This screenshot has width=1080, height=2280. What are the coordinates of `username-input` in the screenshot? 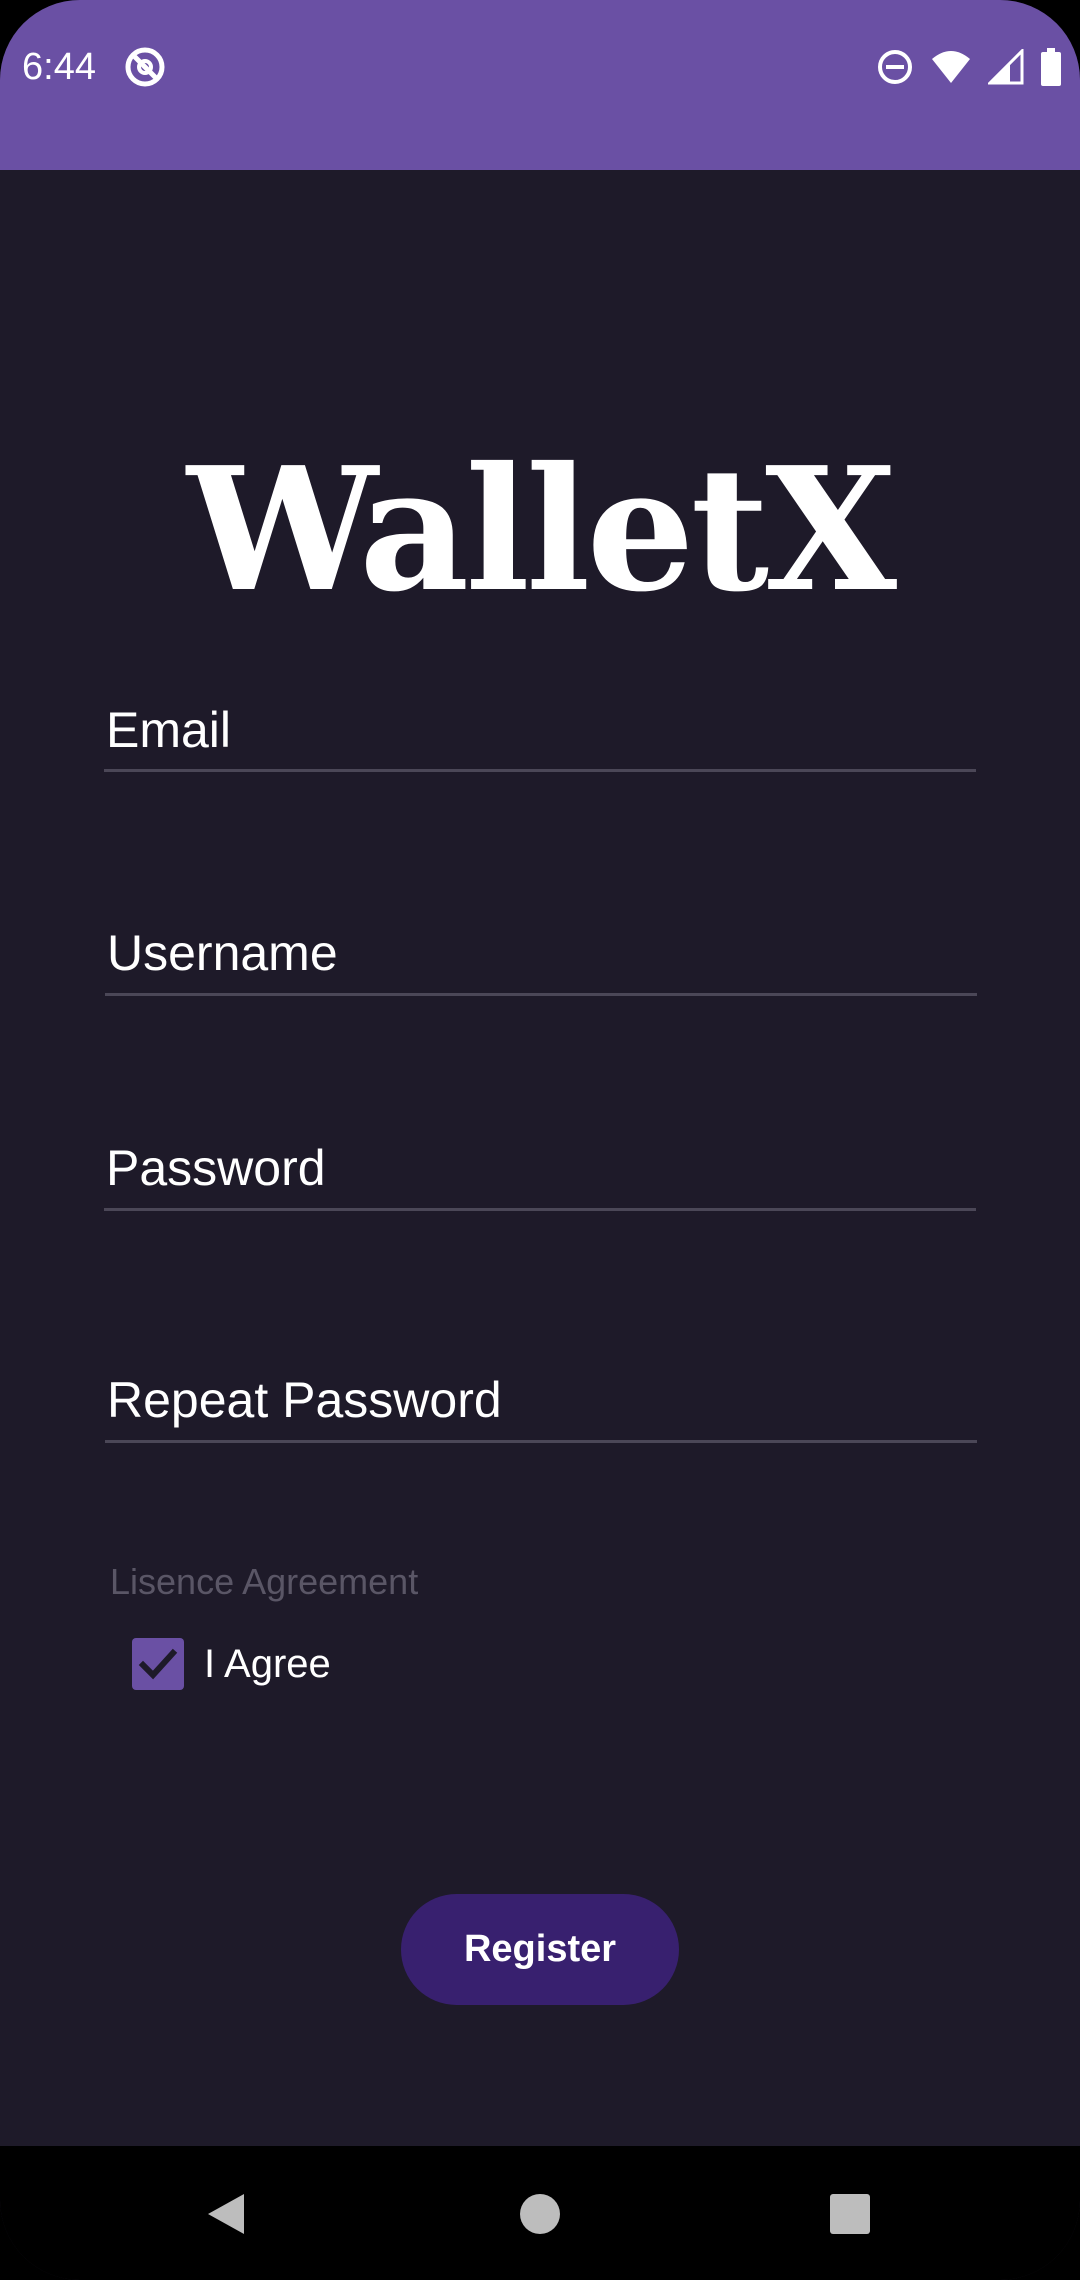 It's located at (541, 953).